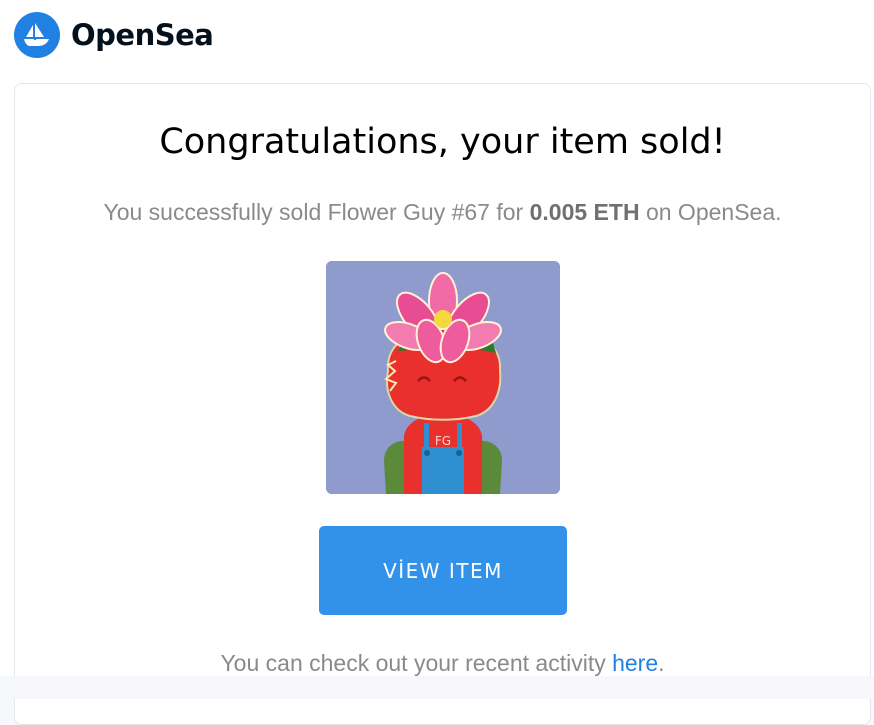 This screenshot has height=725, width=874. What do you see at coordinates (661, 663) in the screenshot?
I see `activity-message-suffix: .` at bounding box center [661, 663].